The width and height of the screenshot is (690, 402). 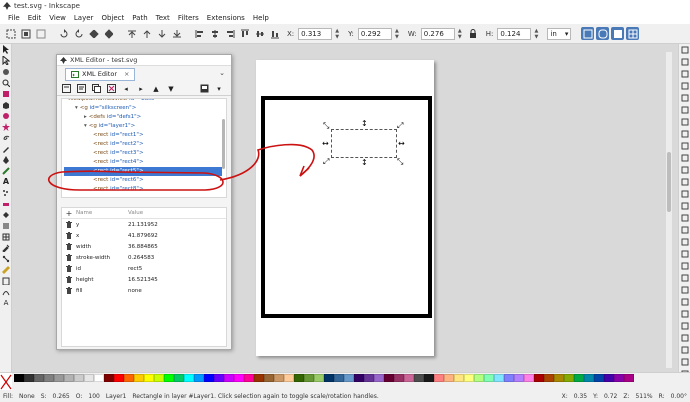 What do you see at coordinates (603, 33) in the screenshot?
I see `scale-corners-icon` at bounding box center [603, 33].